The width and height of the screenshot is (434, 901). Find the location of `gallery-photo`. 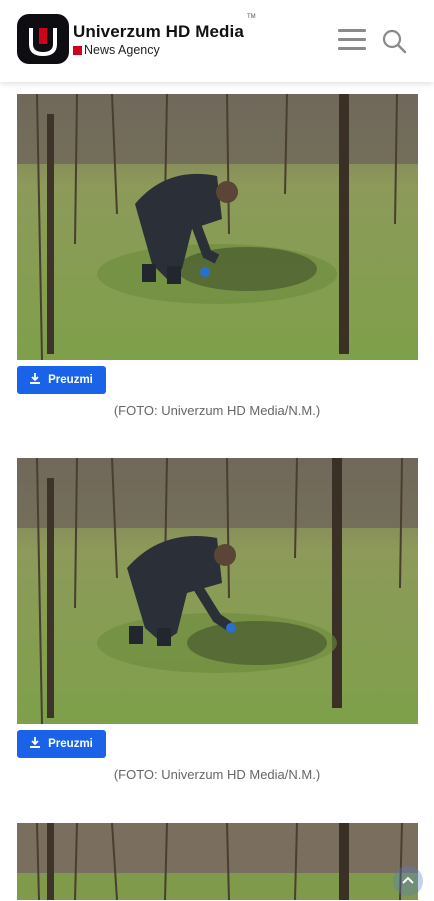

gallery-photo is located at coordinates (217, 861).